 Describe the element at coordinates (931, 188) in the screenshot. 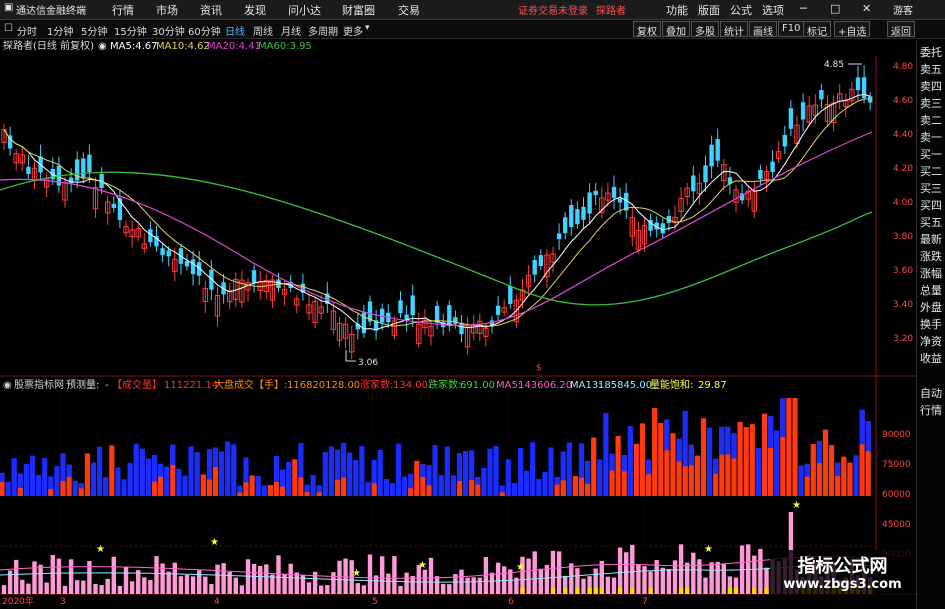

I see `side-tab-bid3: 买三` at that location.